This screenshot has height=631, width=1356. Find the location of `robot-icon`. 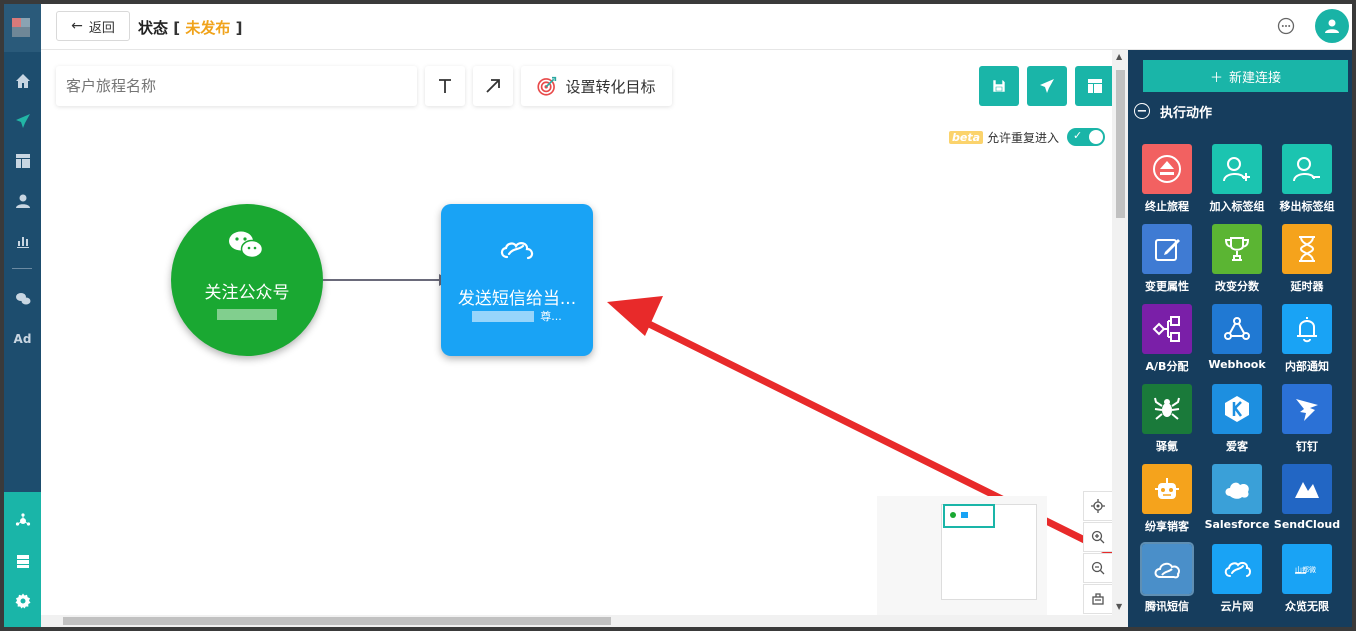

robot-icon is located at coordinates (1167, 489).